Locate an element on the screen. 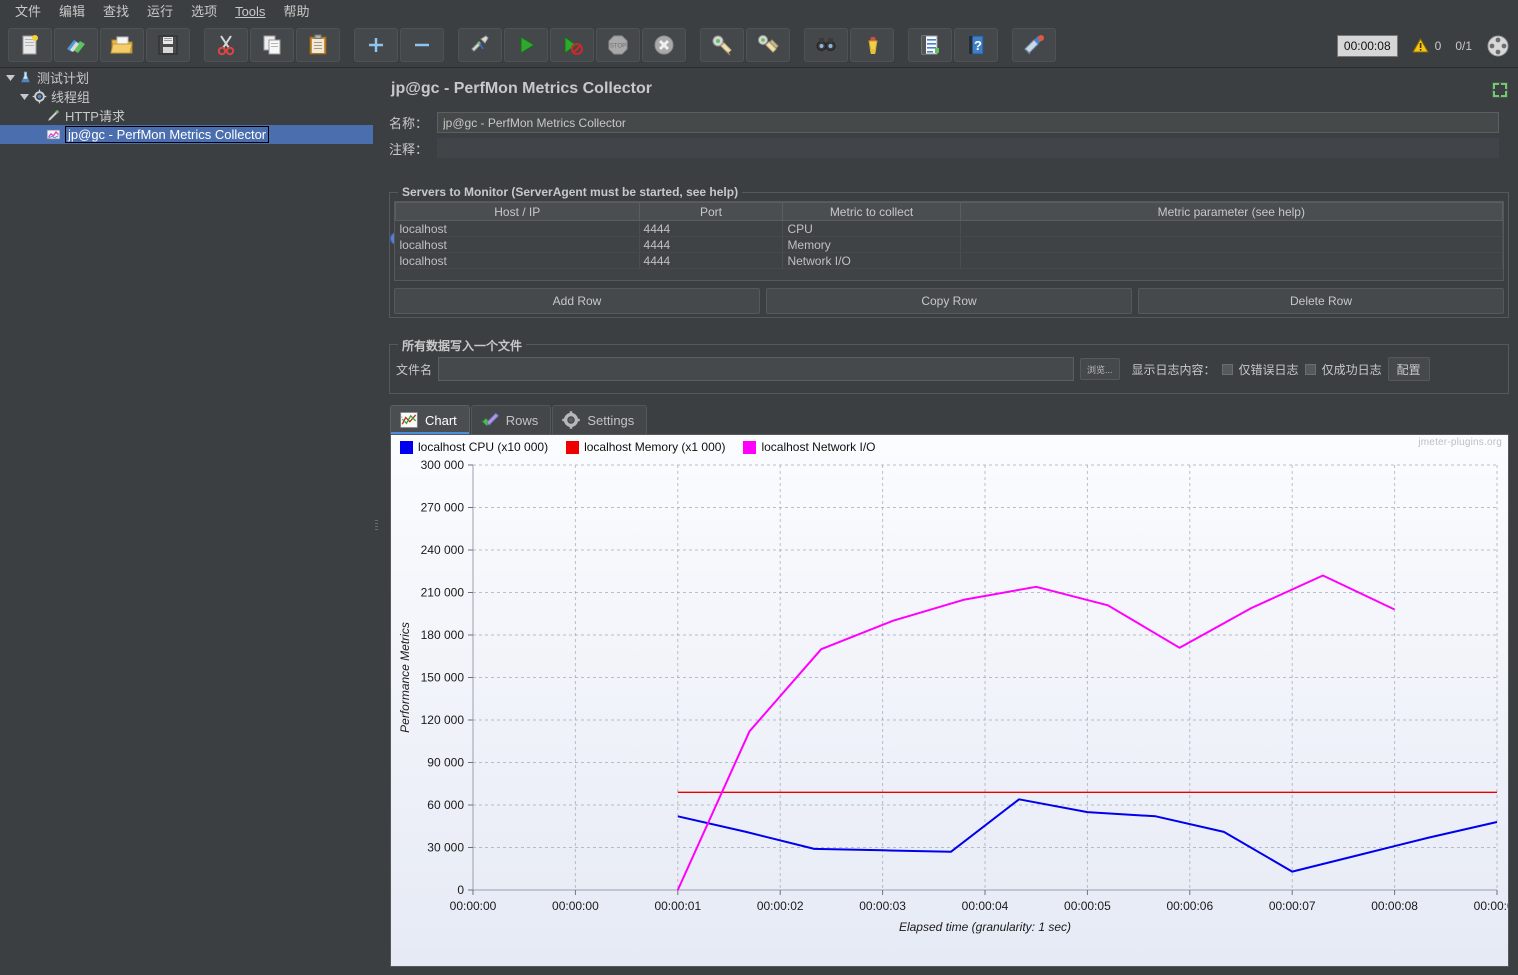 Image resolution: width=1518 pixels, height=975 pixels. panel-splitter is located at coordinates (376, 521).